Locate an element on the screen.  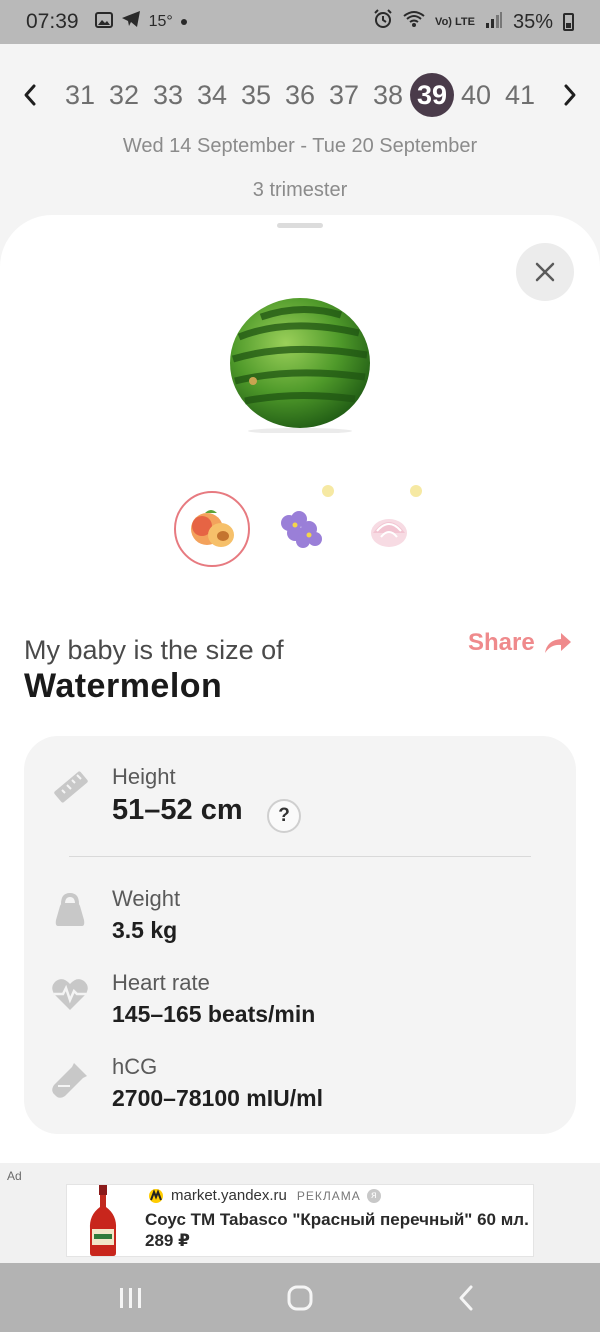
height-help-button: ? is located at coordinates (284, 816).